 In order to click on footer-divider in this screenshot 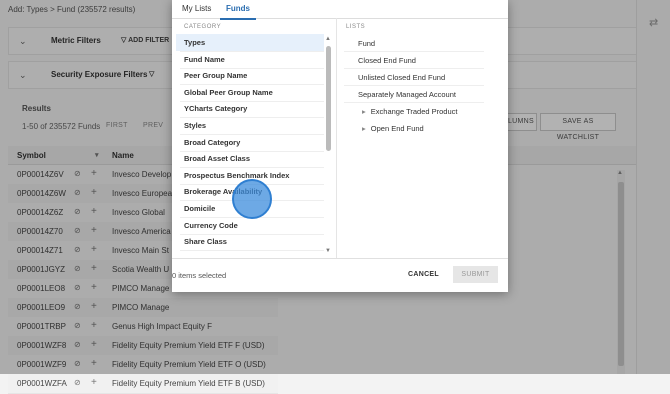, I will do `click(340, 258)`.